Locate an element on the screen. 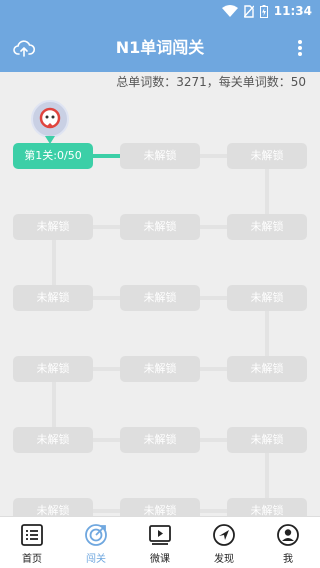 Image resolution: width=320 pixels, height=568 pixels. status-time: 11:34 is located at coordinates (292, 11).